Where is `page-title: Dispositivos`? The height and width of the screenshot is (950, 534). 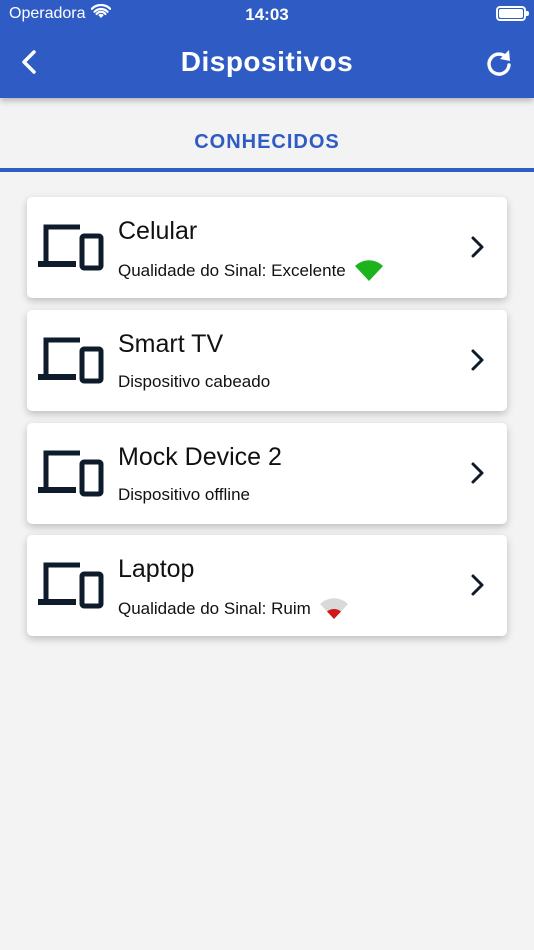 page-title: Dispositivos is located at coordinates (267, 61).